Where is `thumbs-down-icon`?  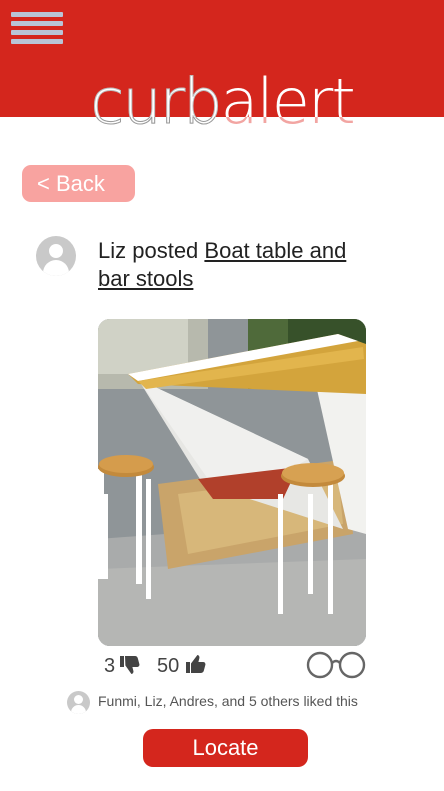 thumbs-down-icon is located at coordinates (130, 667).